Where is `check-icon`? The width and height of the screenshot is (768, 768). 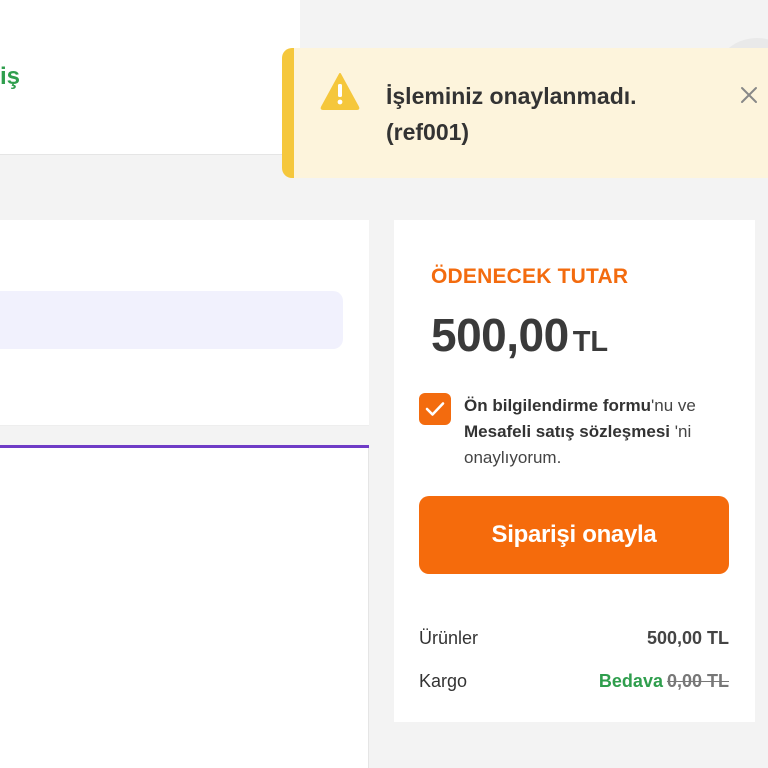 check-icon is located at coordinates (435, 409).